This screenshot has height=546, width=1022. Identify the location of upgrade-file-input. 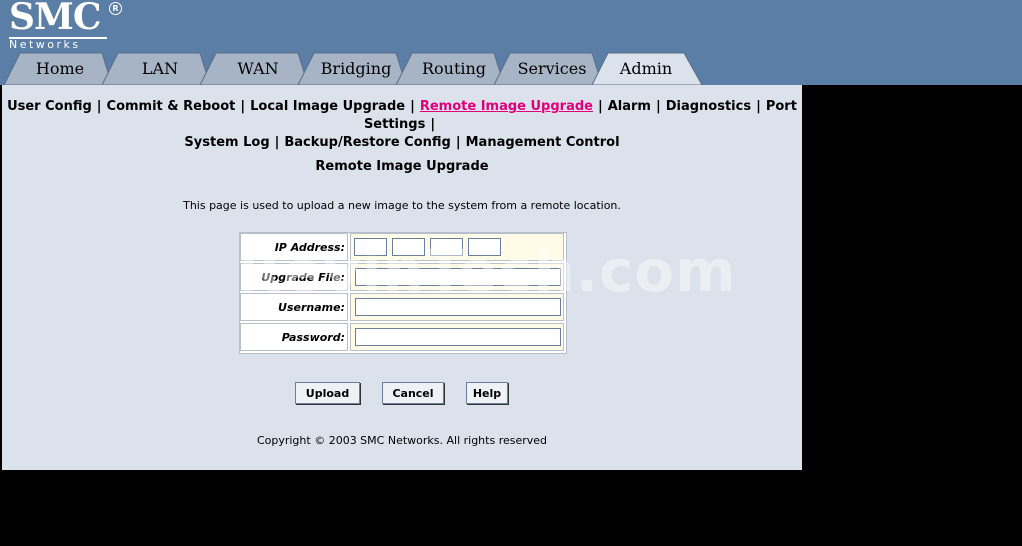
(458, 277).